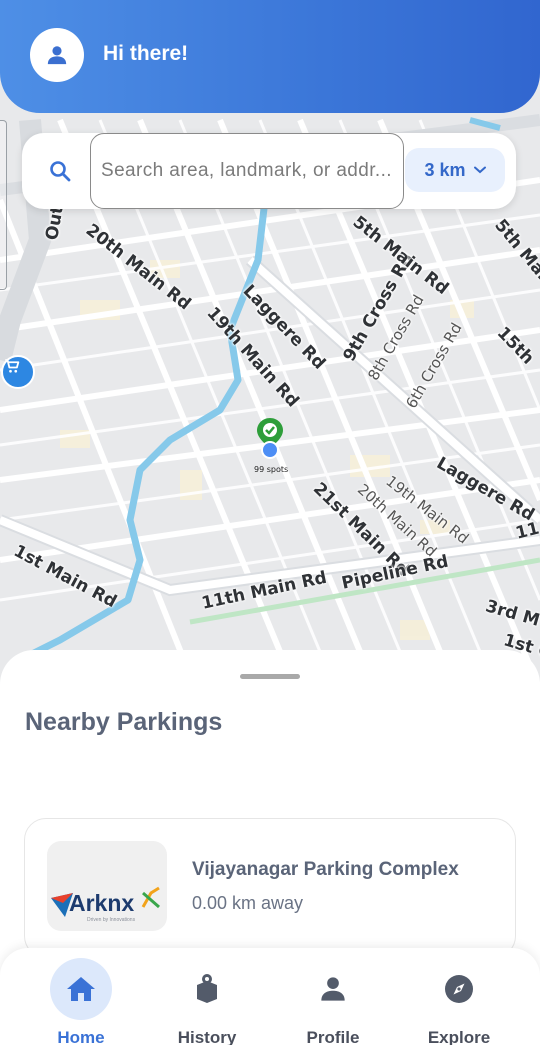 The width and height of the screenshot is (540, 1045). I want to click on compass-icon, so click(459, 989).